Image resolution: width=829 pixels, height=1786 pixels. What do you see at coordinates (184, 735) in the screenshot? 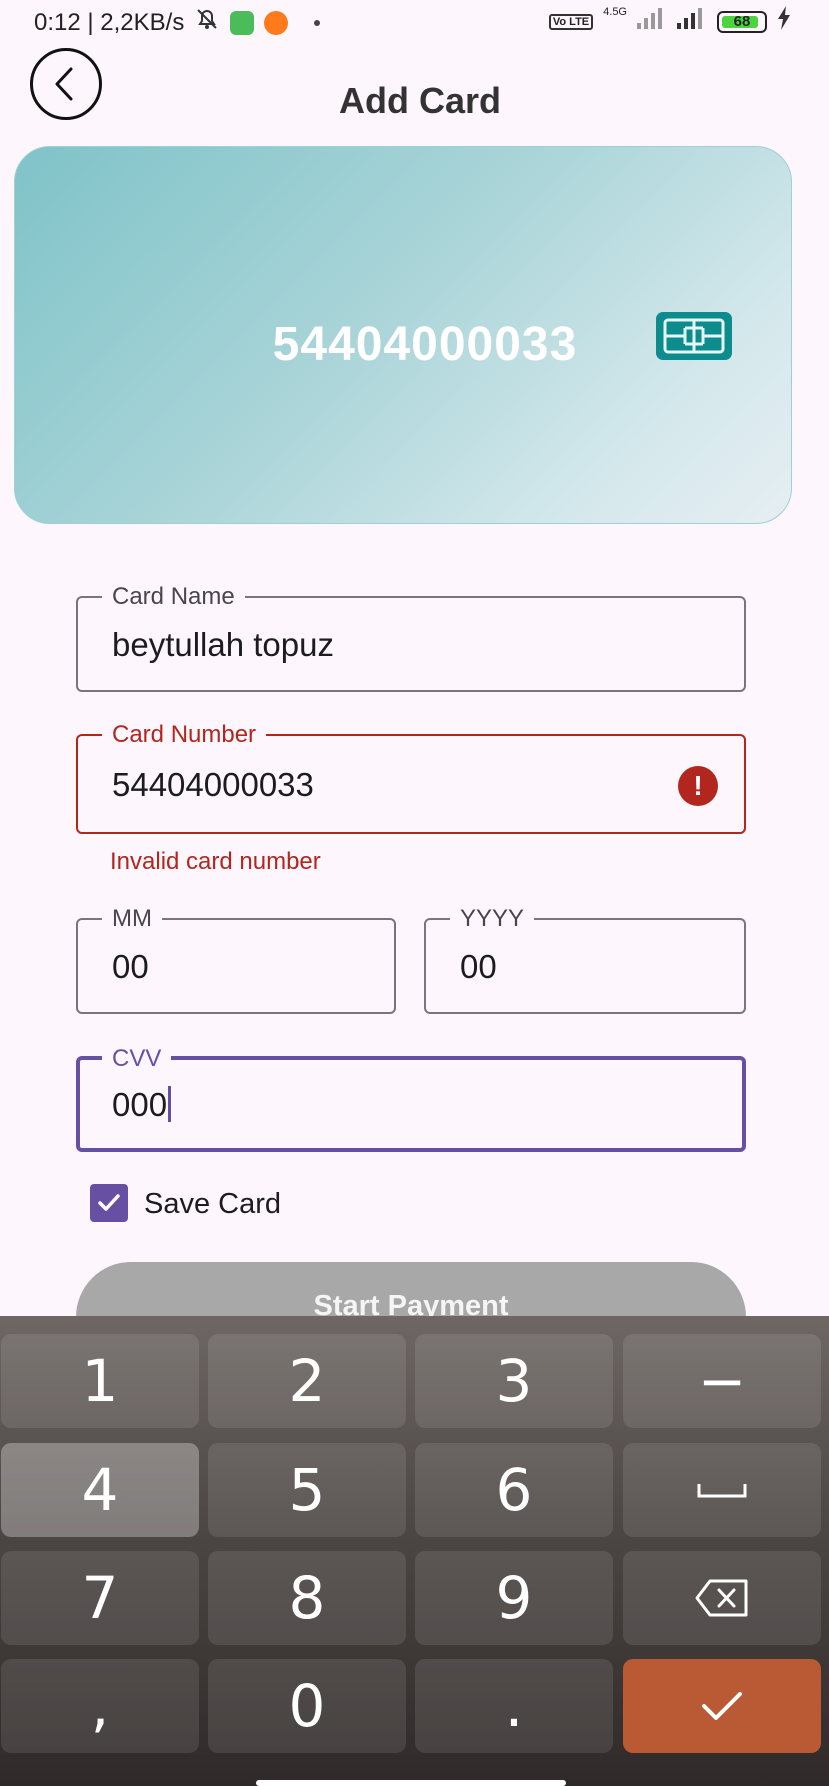
I see `card-number-label: Card Number` at bounding box center [184, 735].